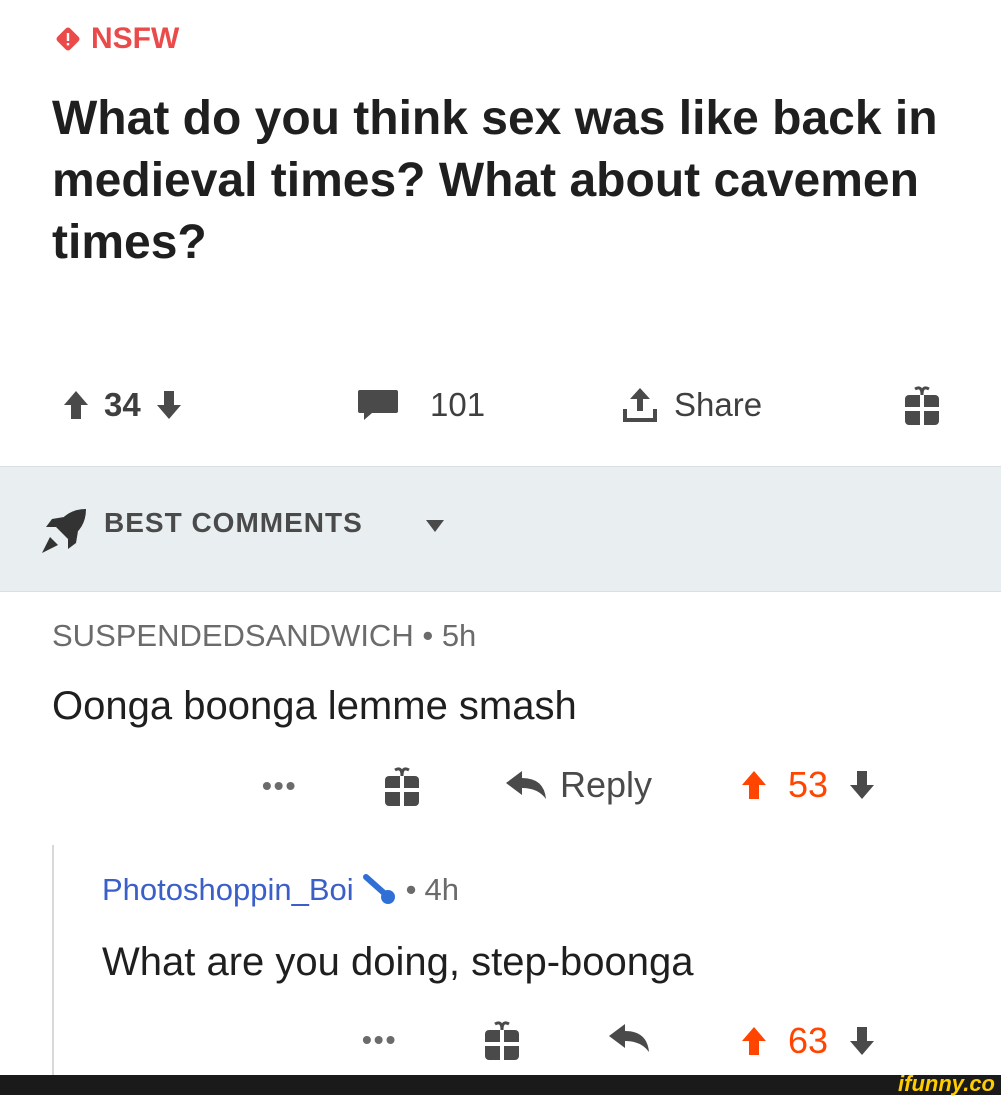 The image size is (1001, 1097). What do you see at coordinates (233, 635) in the screenshot?
I see `comment-1-author: SUSPENDEDSANDWICH` at bounding box center [233, 635].